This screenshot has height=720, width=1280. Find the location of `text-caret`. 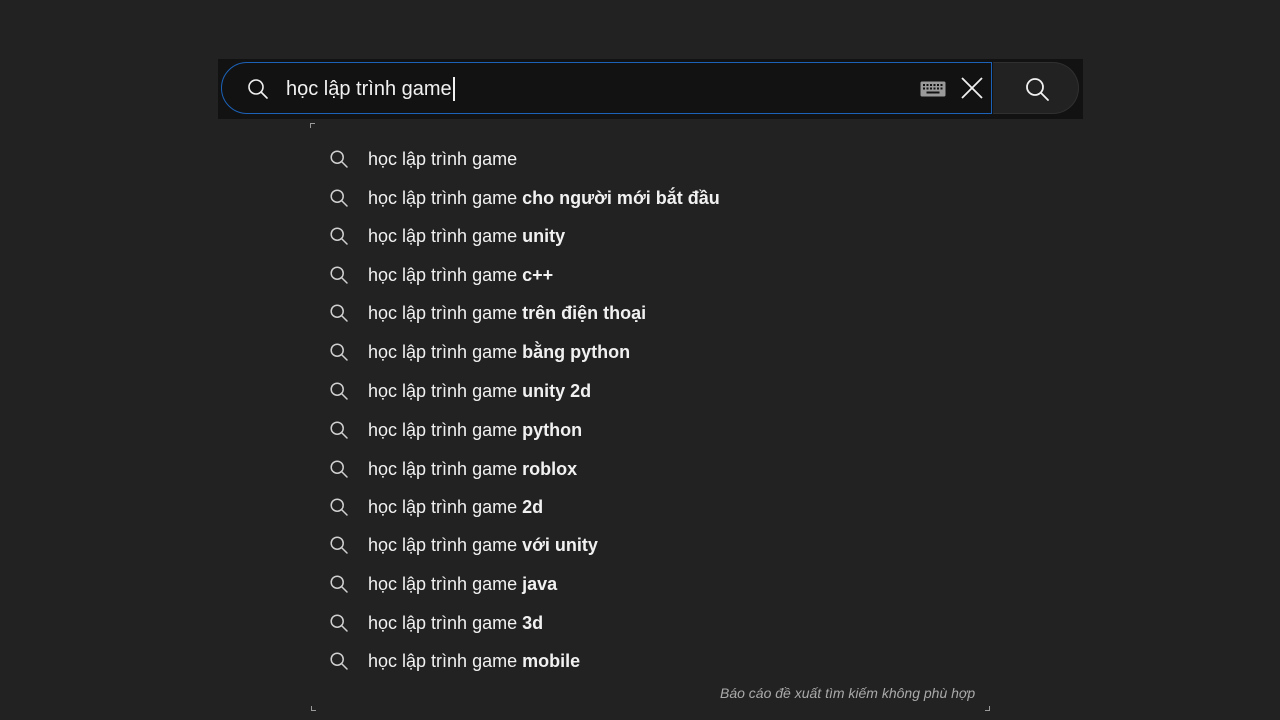

text-caret is located at coordinates (454, 89).